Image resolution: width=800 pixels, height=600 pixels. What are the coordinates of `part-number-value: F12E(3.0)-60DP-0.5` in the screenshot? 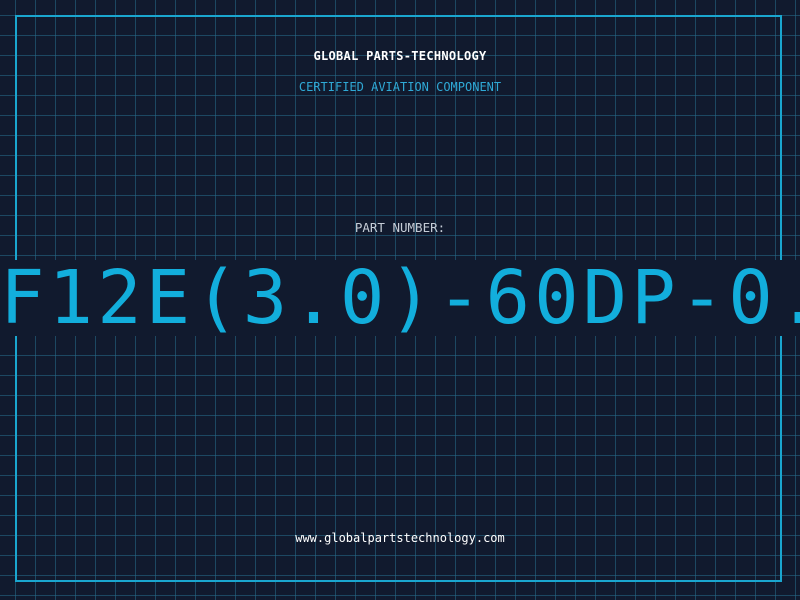 It's located at (400, 298).